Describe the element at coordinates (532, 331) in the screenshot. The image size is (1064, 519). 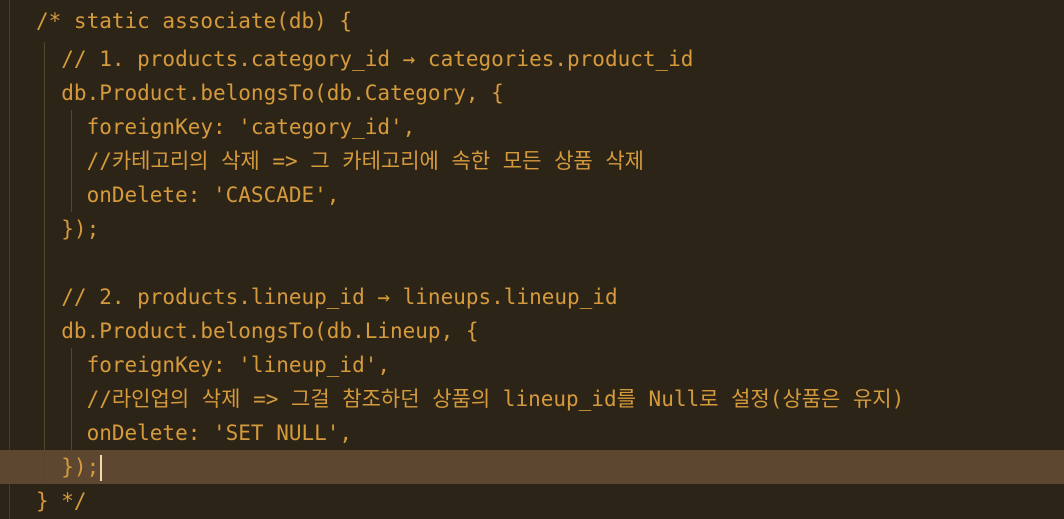
I see `code-line-10: db.Product.belongsTo(db.Lineup, {` at that location.